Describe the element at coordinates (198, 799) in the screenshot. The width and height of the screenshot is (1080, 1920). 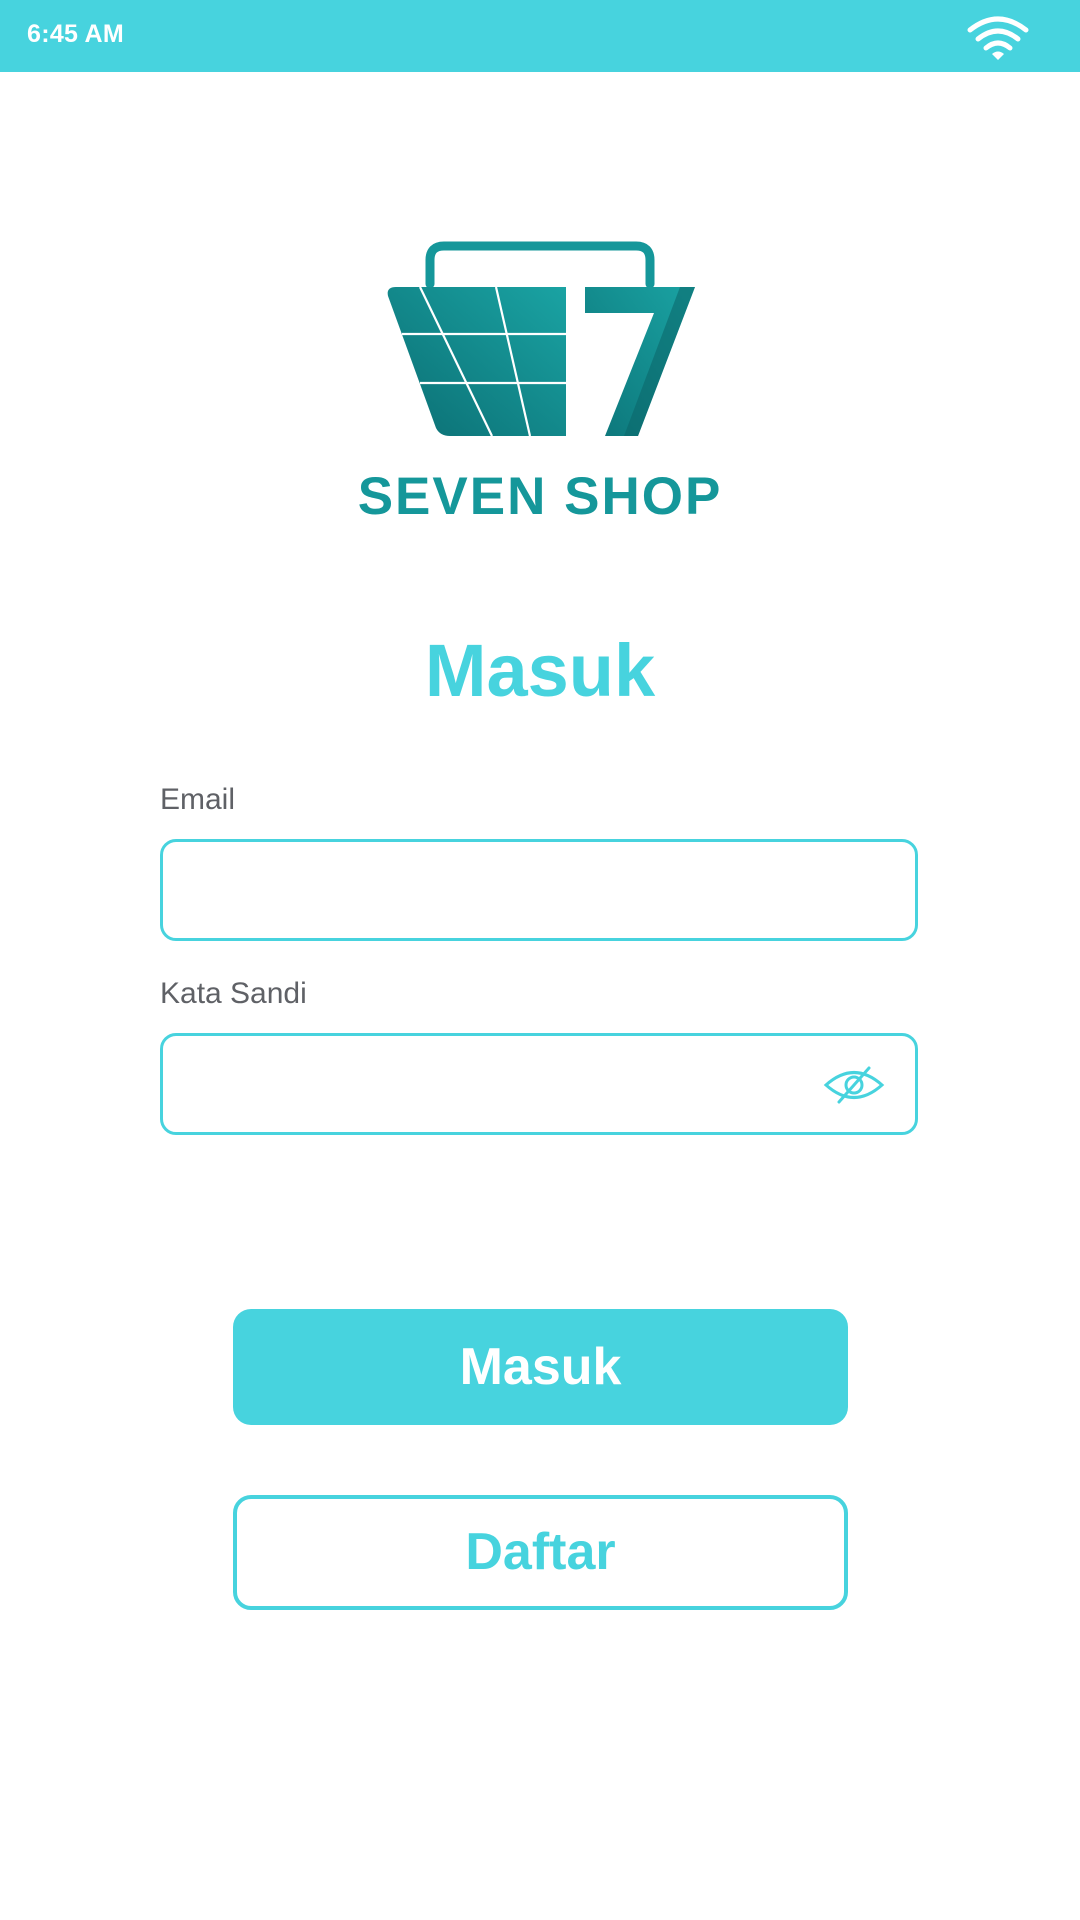
I see `email-label: Email` at that location.